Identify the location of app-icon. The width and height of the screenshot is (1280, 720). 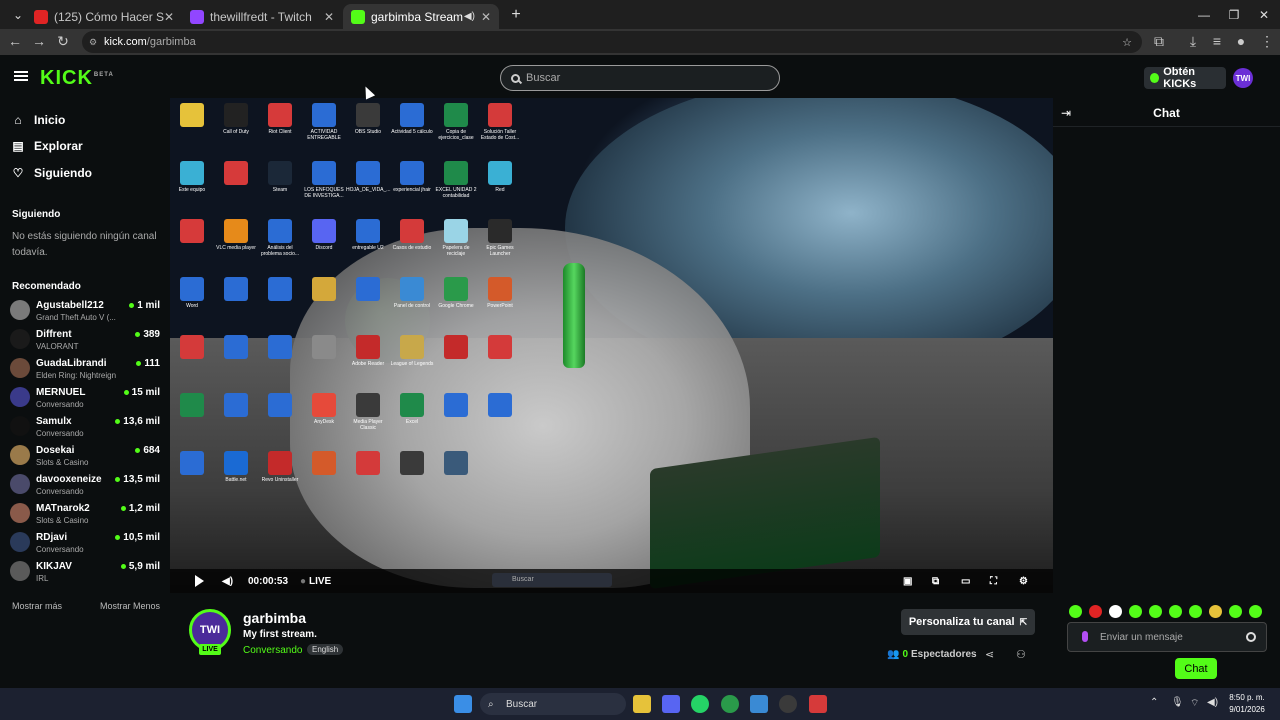
(759, 704).